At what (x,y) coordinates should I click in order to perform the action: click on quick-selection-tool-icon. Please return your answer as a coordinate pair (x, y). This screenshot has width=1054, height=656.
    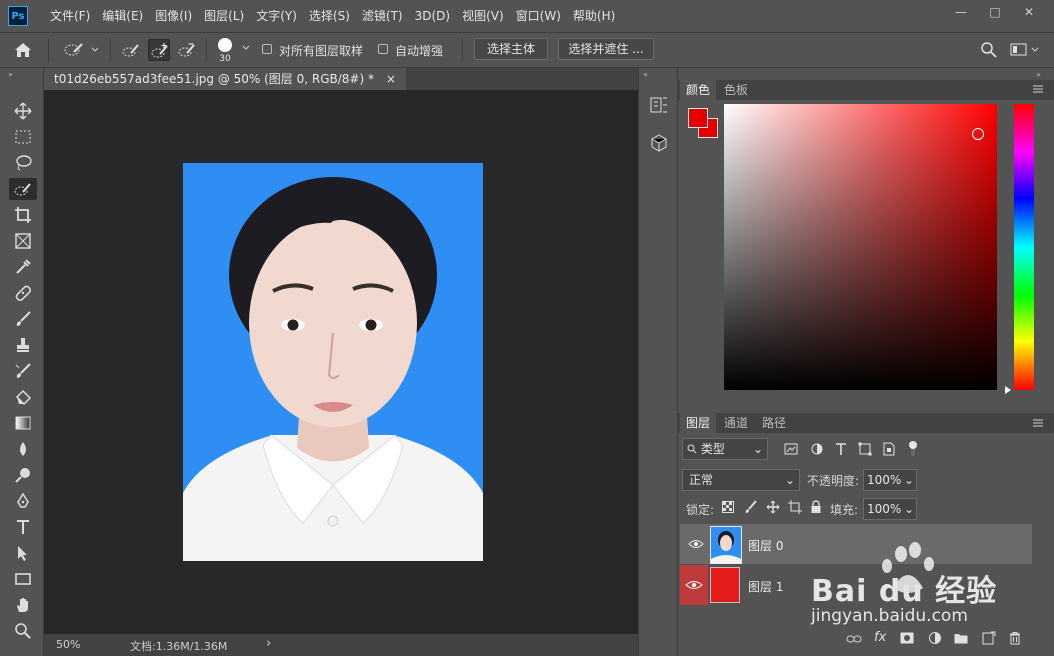
    Looking at the image, I should click on (23, 189).